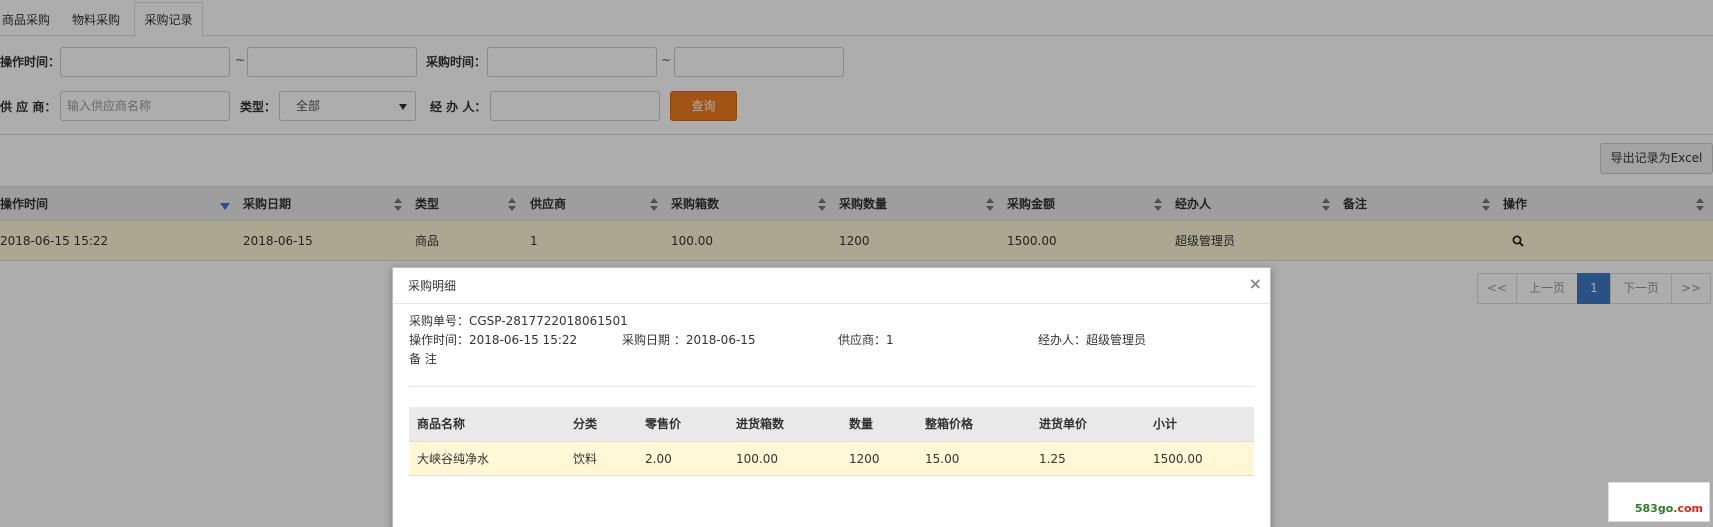 The height and width of the screenshot is (527, 1713). I want to click on close-icon: ×, so click(1255, 284).